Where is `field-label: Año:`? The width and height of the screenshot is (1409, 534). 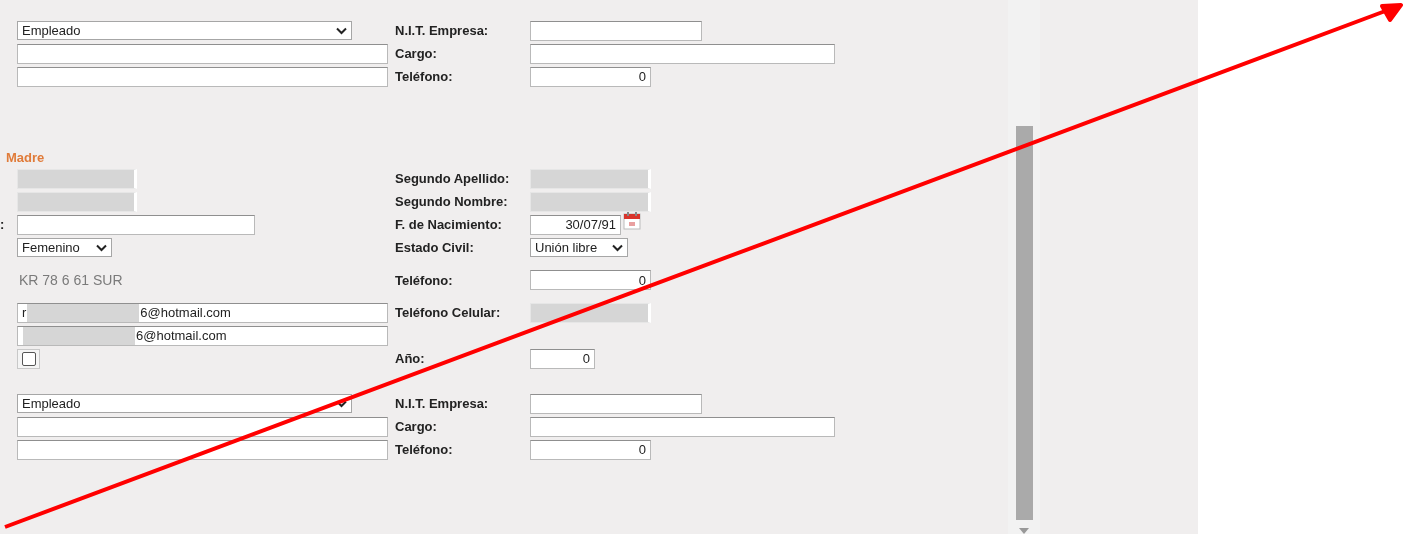 field-label: Año: is located at coordinates (410, 358).